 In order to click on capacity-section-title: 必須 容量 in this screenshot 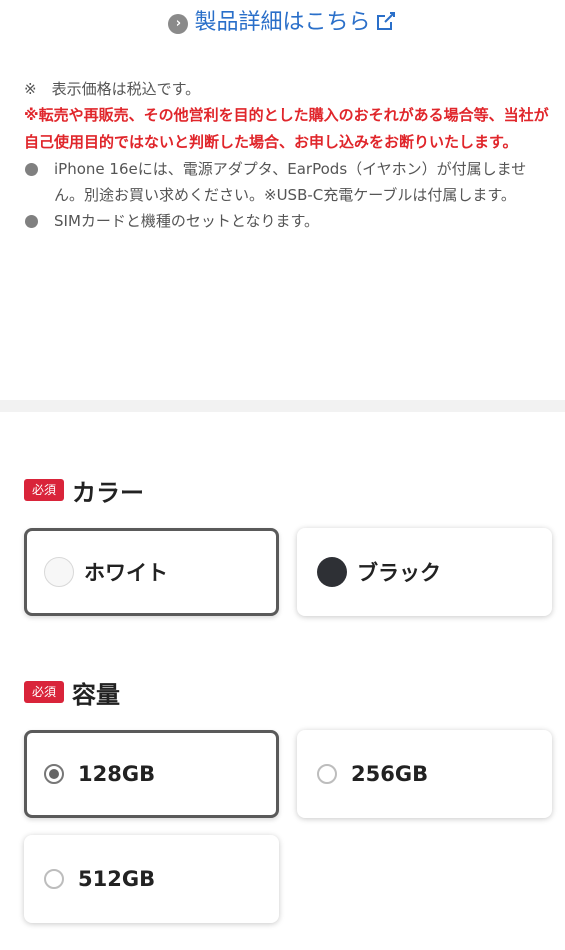, I will do `click(72, 693)`.